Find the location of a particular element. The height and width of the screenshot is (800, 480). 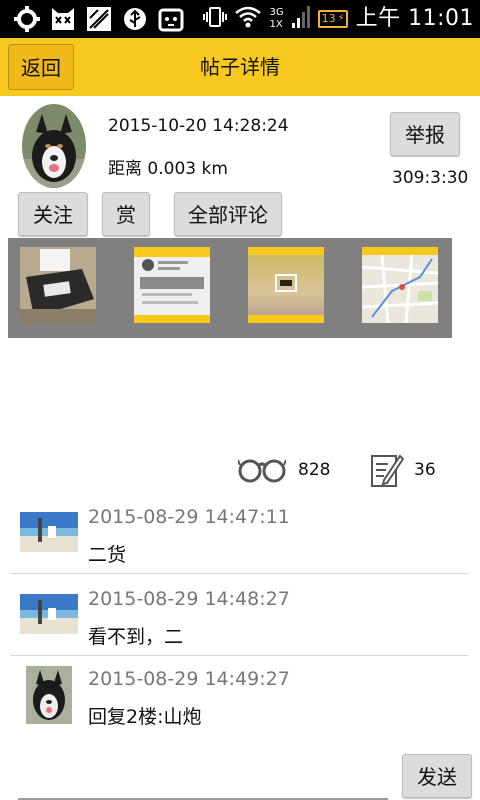

signal-app-icon is located at coordinates (99, 19).